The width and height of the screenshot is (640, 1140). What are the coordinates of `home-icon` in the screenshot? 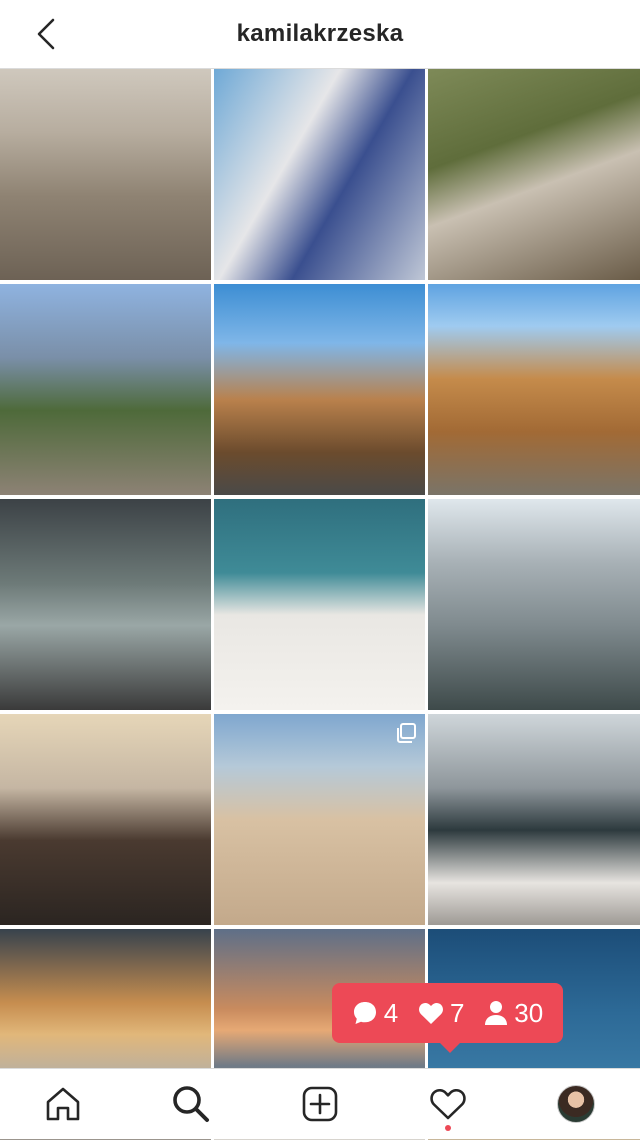 It's located at (63, 1104).